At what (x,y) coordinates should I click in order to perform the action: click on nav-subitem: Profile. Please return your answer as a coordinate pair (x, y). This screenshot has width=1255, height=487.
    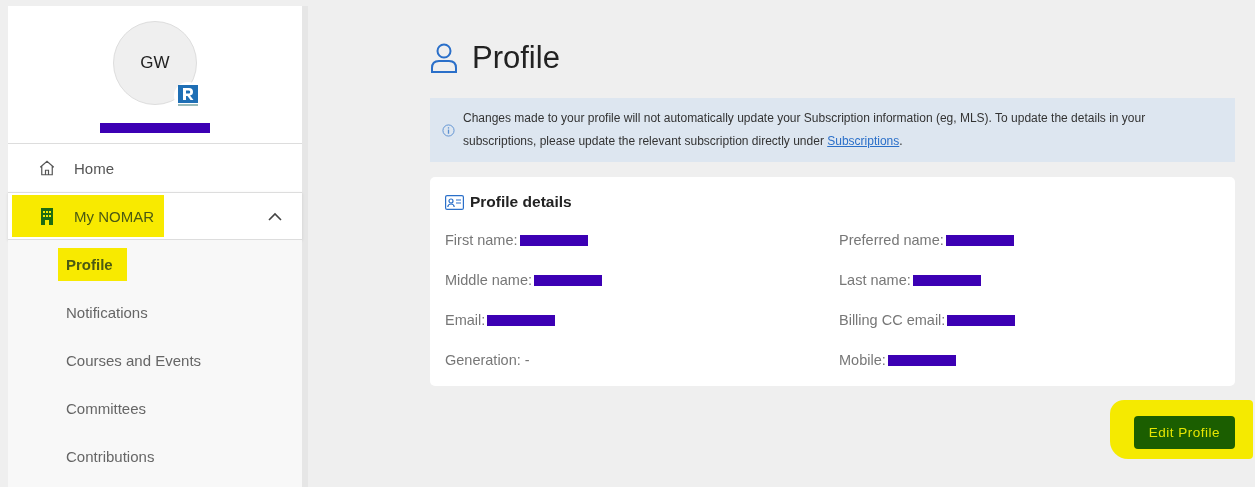
    Looking at the image, I should click on (155, 264).